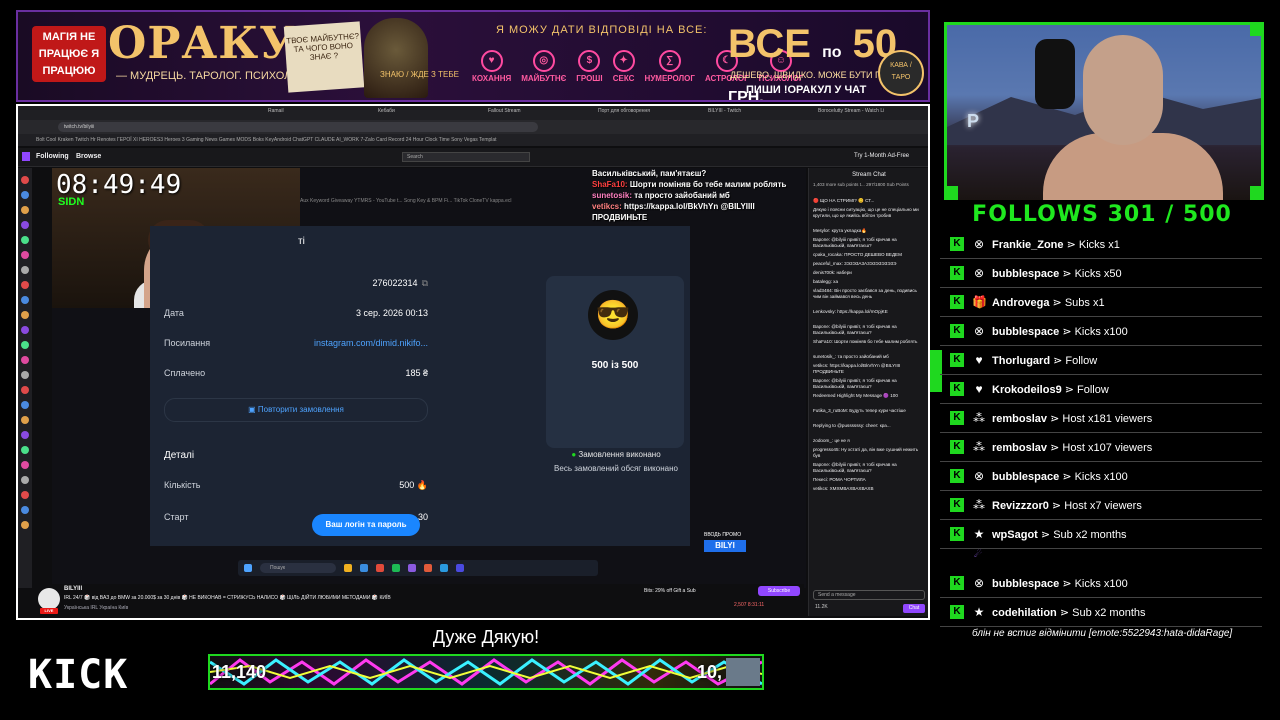 The image size is (1280, 720). I want to click on twitch-logo-icon, so click(26, 156).